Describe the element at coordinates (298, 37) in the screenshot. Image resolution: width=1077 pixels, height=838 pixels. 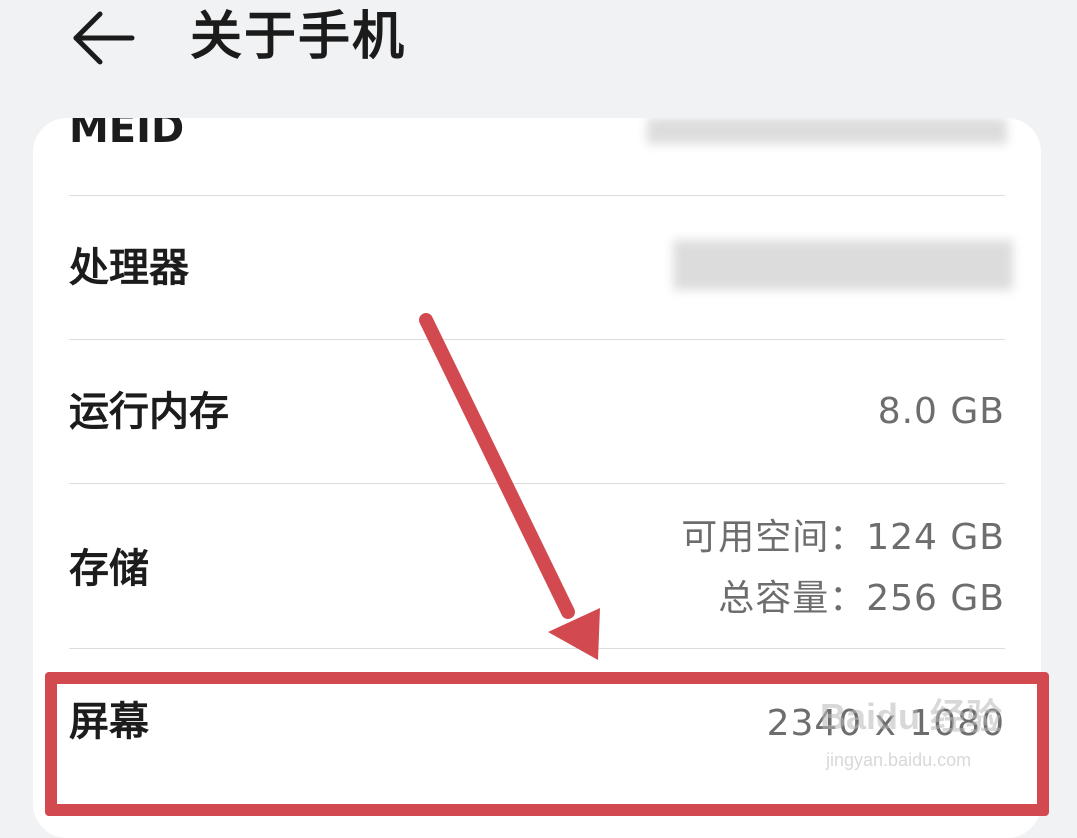
I see `page-title: 关于手机` at that location.